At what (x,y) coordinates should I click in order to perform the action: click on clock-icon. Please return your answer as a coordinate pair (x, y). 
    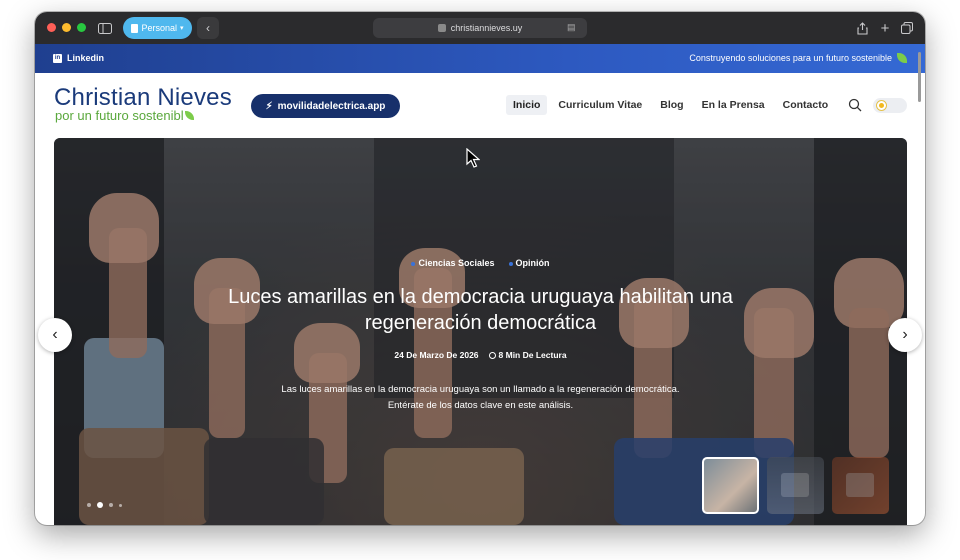
    Looking at the image, I should click on (492, 355).